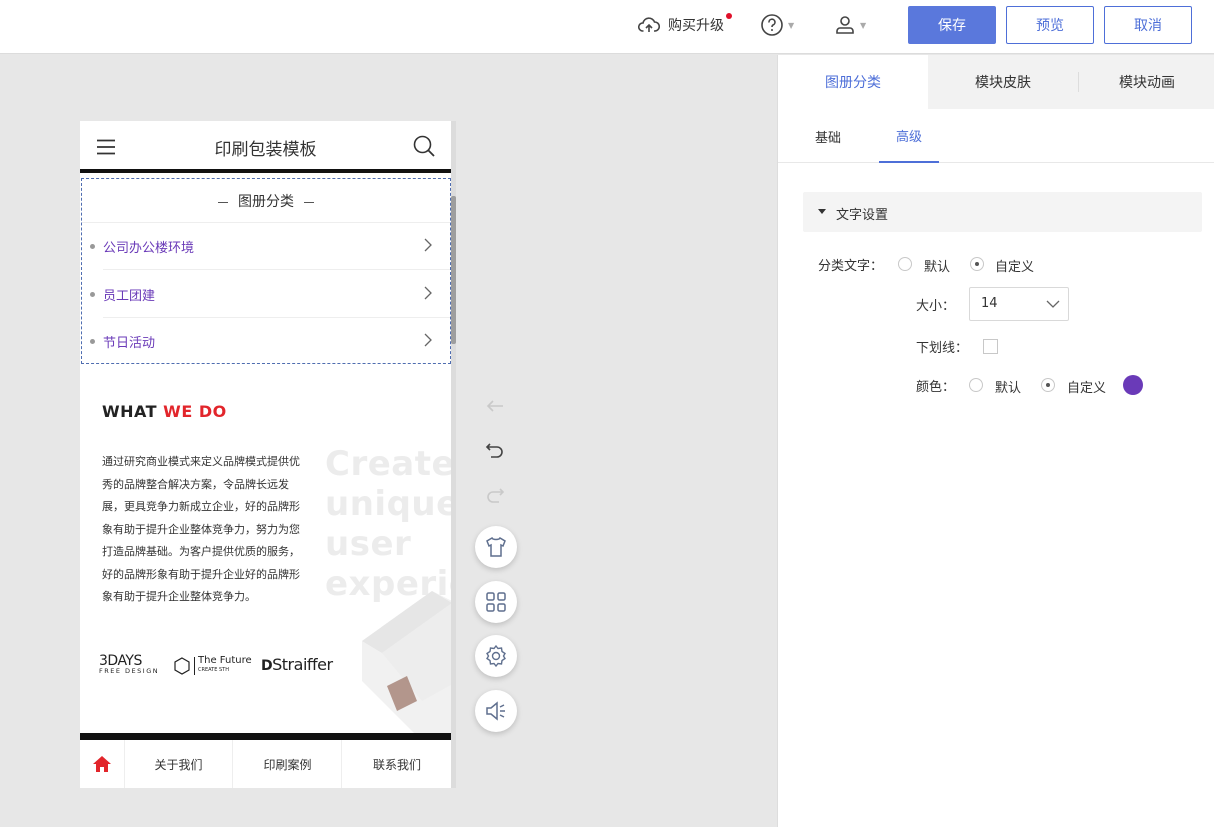  Describe the element at coordinates (851, 266) in the screenshot. I see `category-text-label: 分类文字：` at that location.